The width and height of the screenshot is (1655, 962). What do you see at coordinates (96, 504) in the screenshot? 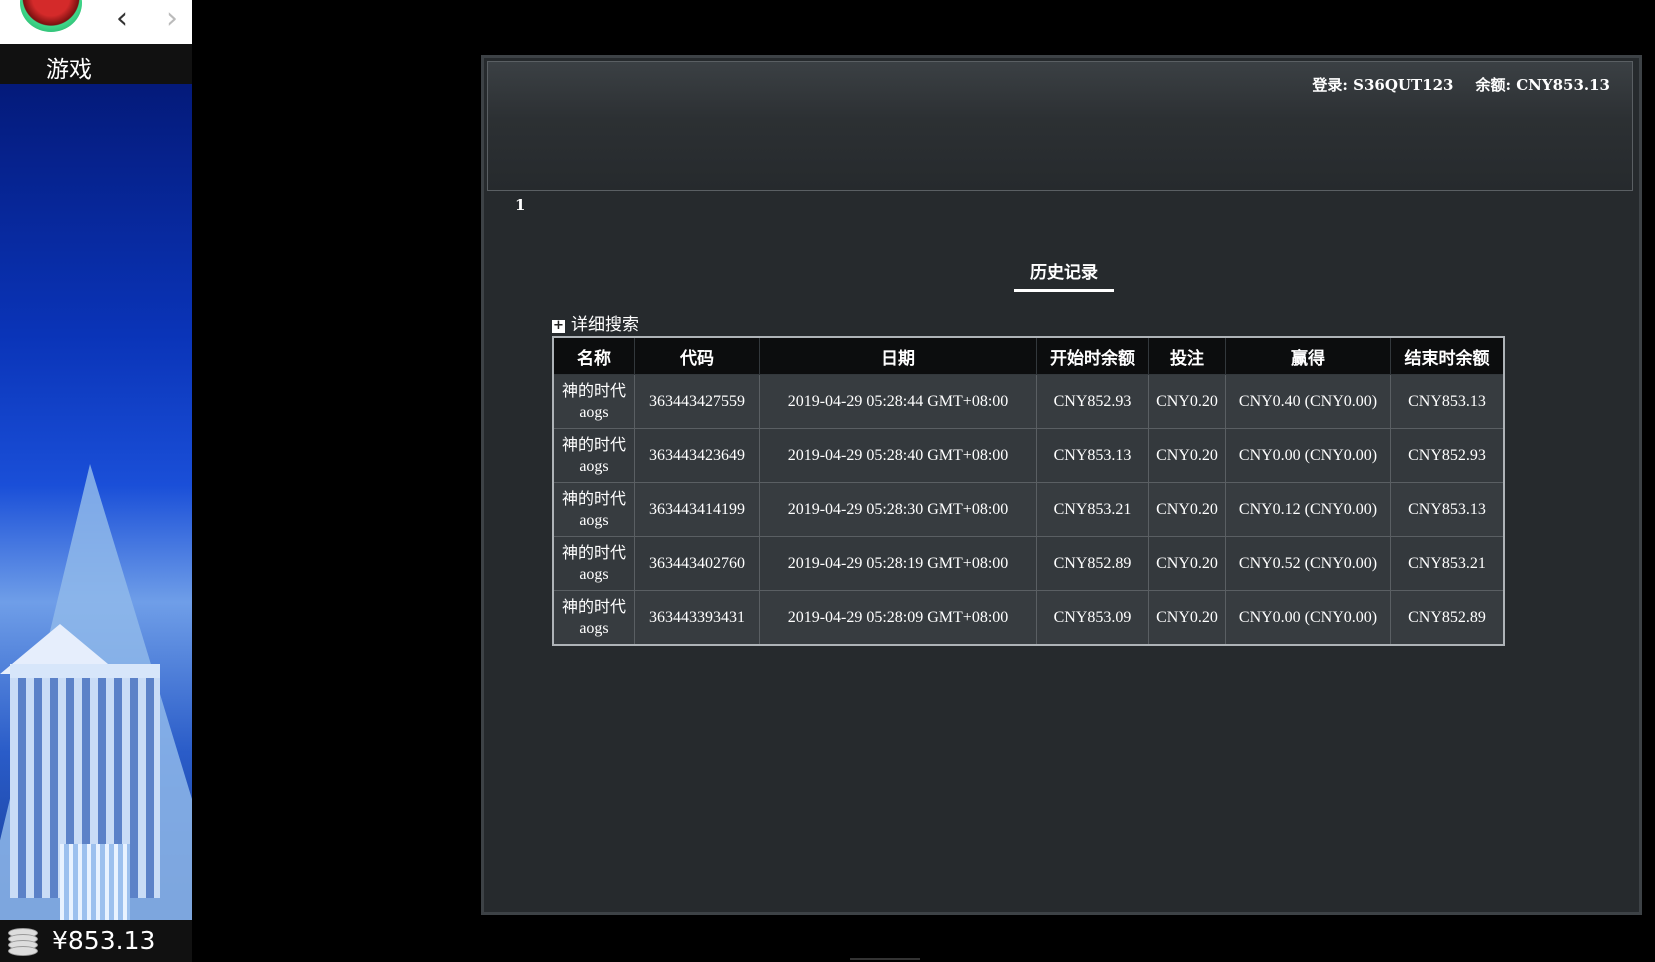
I see `game-artwork` at bounding box center [96, 504].